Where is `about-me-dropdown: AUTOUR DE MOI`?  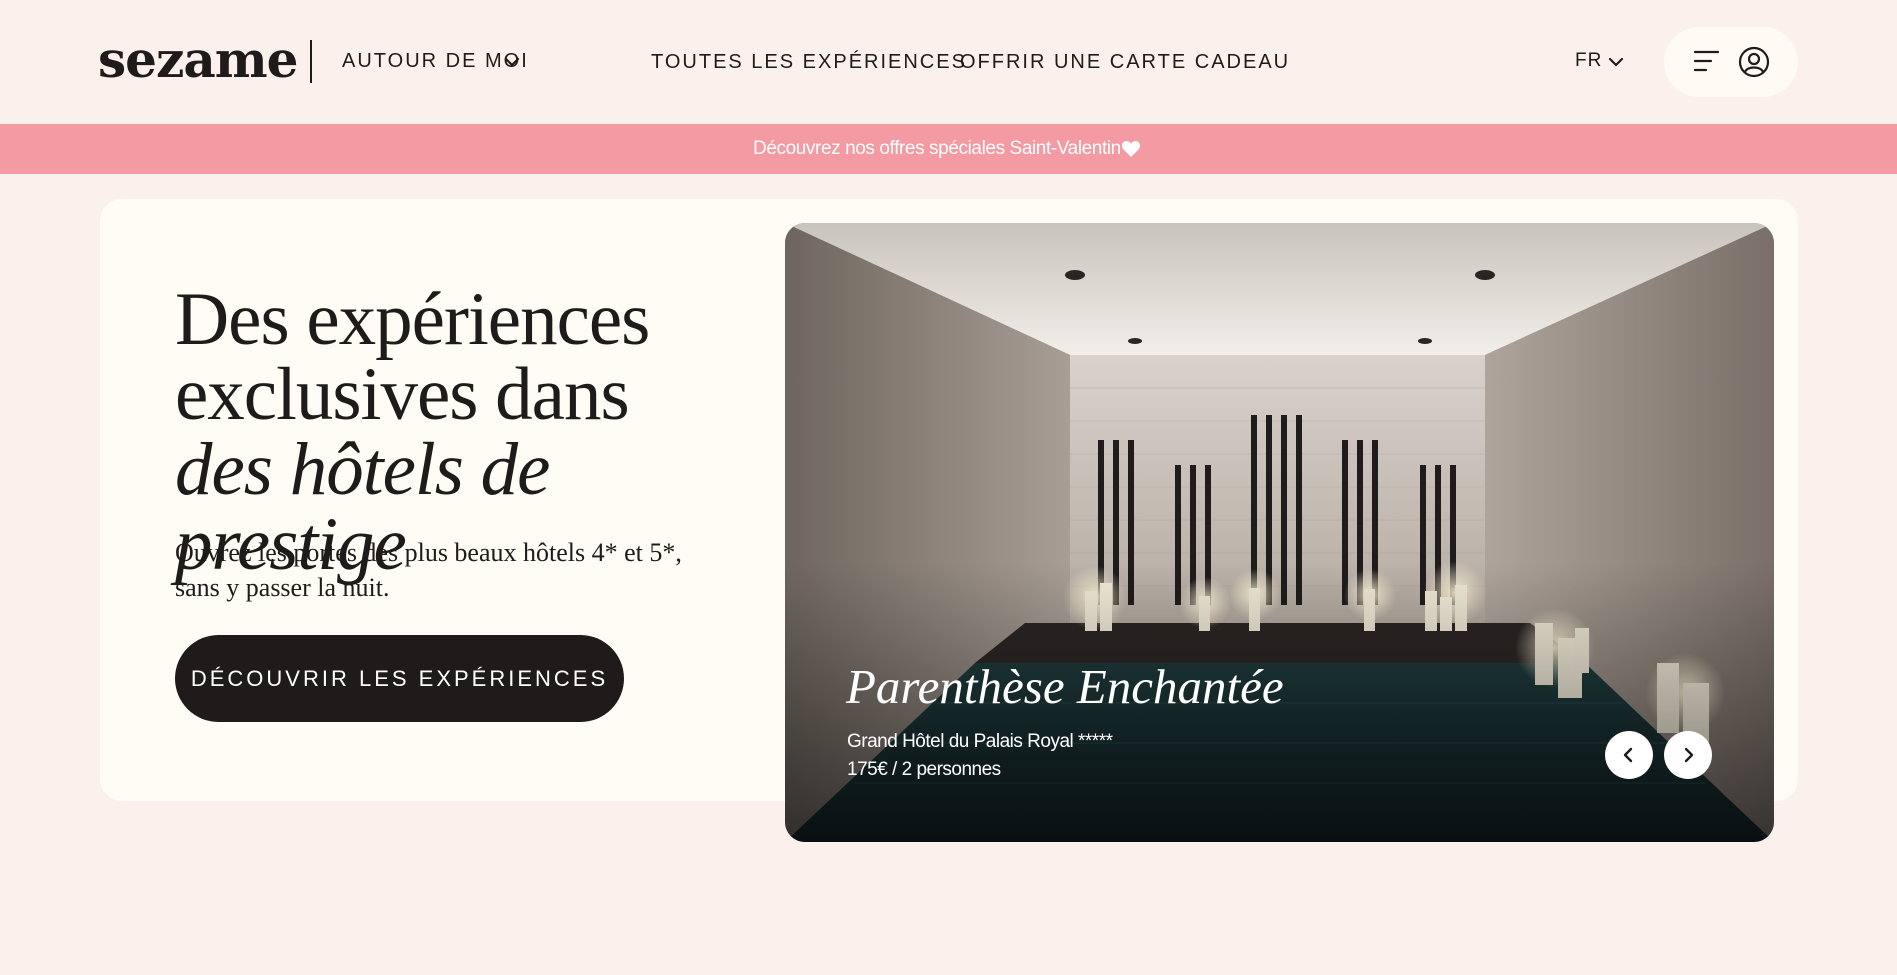
about-me-dropdown: AUTOUR DE MOI is located at coordinates (435, 61).